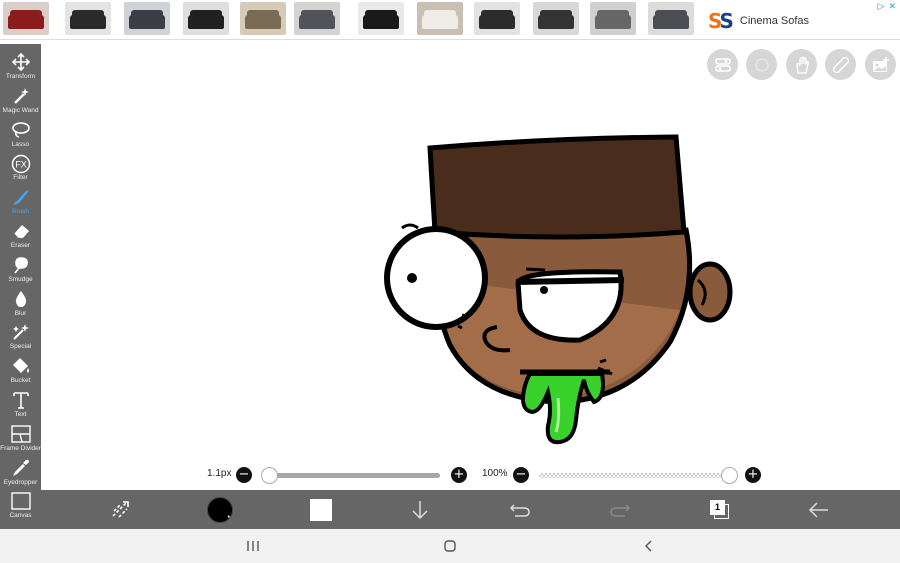  Describe the element at coordinates (219, 473) in the screenshot. I see `brush-size-label: 1.1px` at that location.